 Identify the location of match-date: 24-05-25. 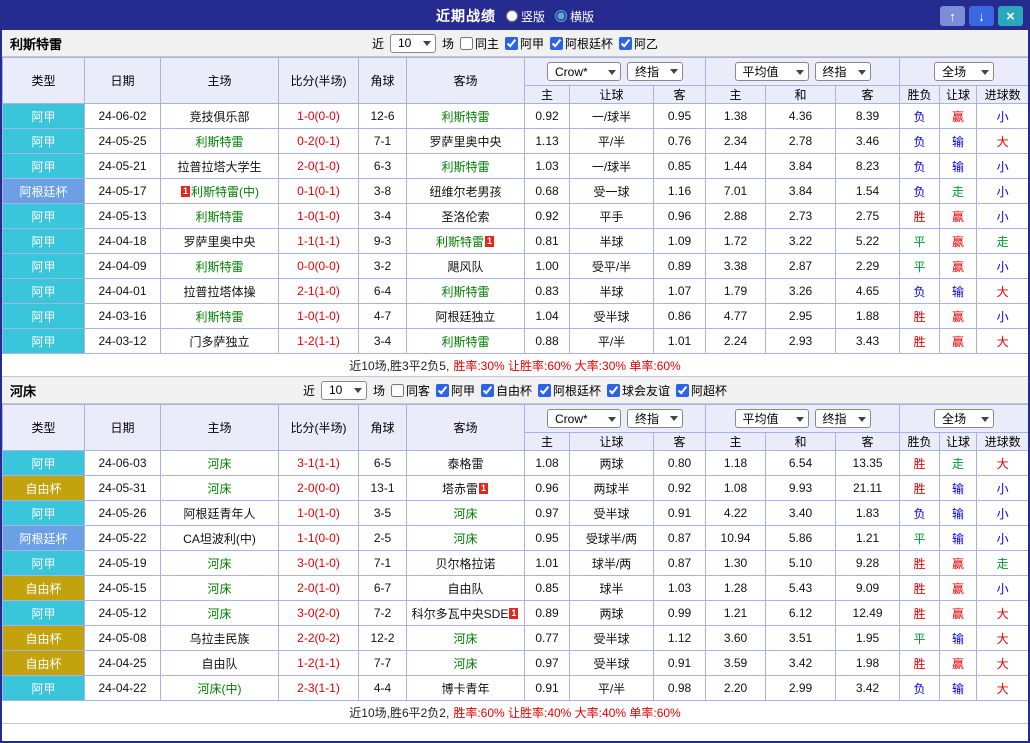
(122, 141).